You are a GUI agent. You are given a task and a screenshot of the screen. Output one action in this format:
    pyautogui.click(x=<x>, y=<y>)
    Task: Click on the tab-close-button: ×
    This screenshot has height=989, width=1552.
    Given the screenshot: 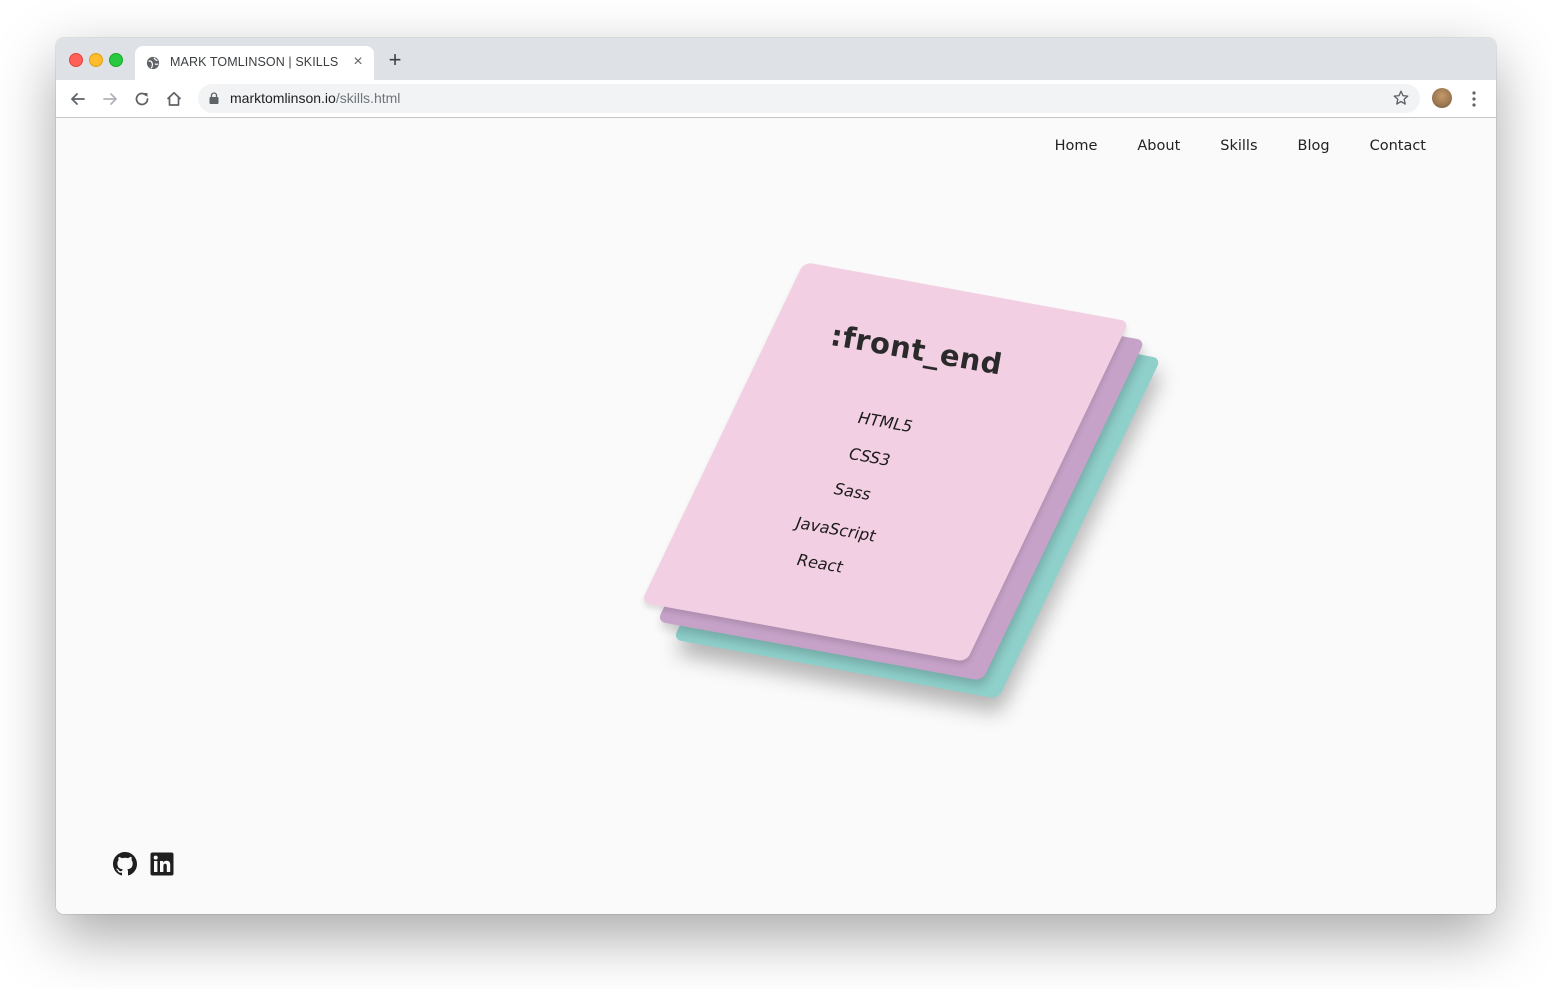 What is the action you would take?
    pyautogui.click(x=358, y=62)
    